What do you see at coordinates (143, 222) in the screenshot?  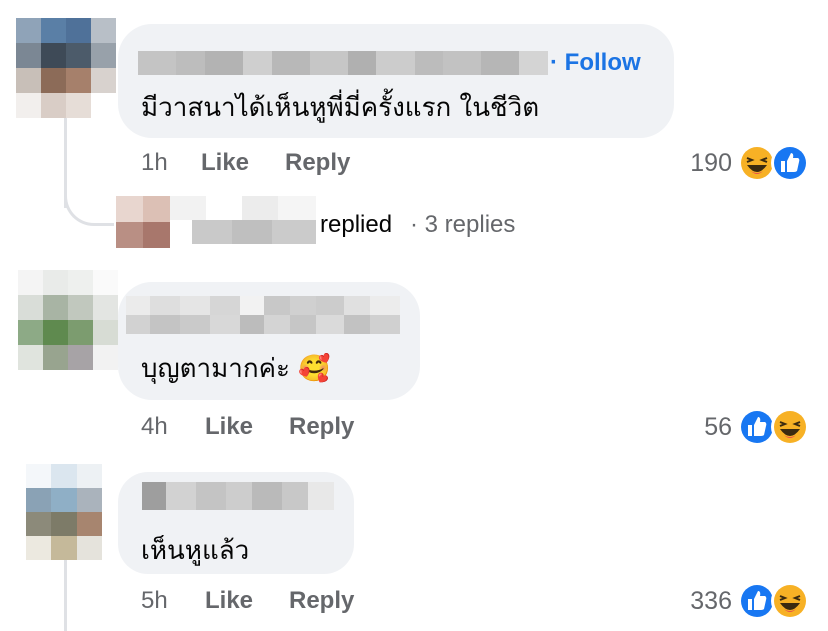 I see `reply-avatar` at bounding box center [143, 222].